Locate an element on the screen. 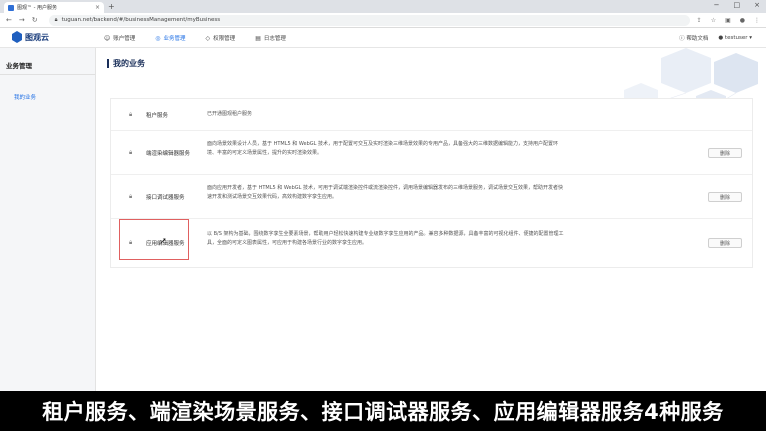  service-row: 🔒︎ 租户服务 已开通图观租户服务 is located at coordinates (431, 115).